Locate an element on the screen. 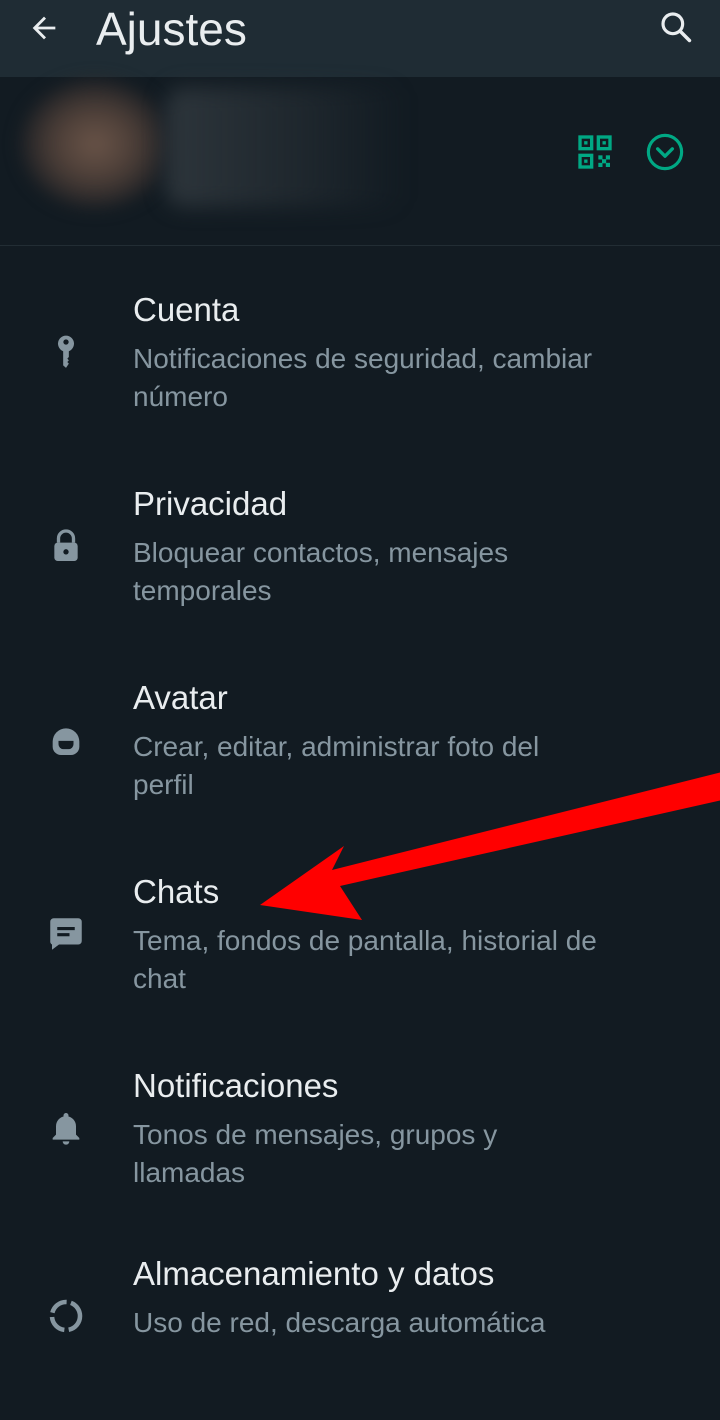 This screenshot has height=1420, width=720. settings-item-title: Avatar is located at coordinates (180, 697).